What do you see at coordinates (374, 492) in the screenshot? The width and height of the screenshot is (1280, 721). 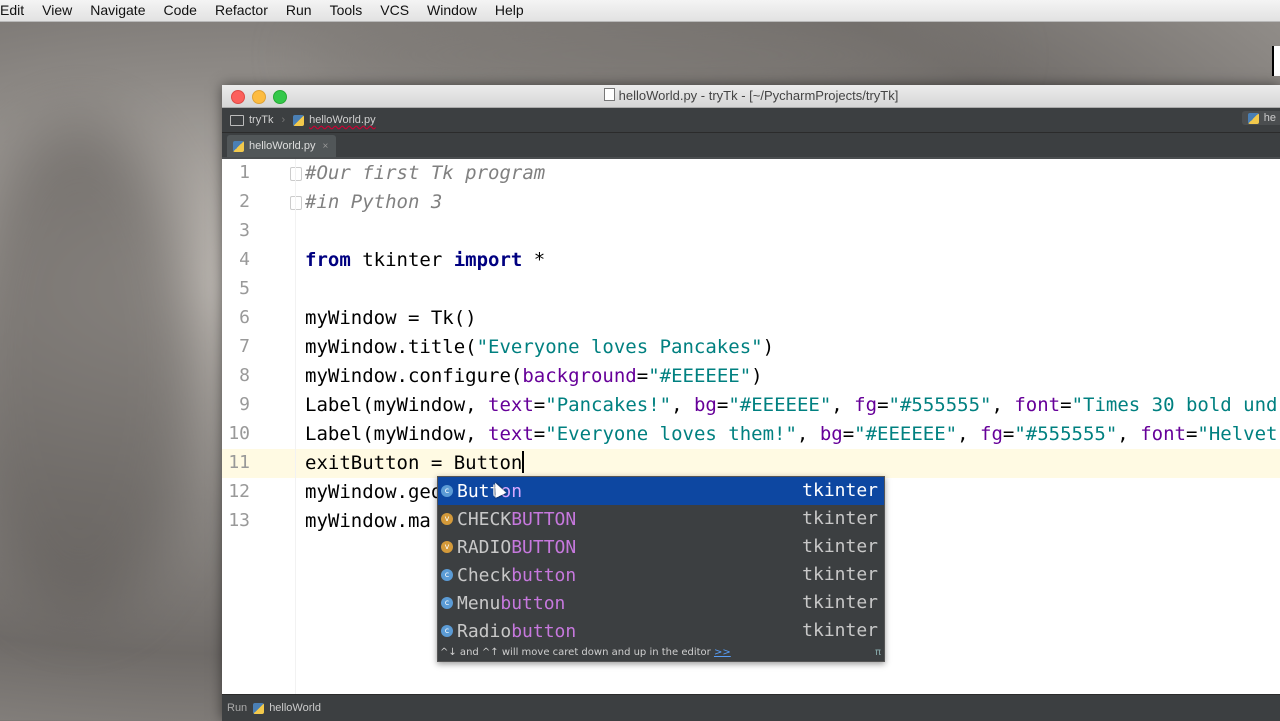 I see `code-text: myWindow.geo` at bounding box center [374, 492].